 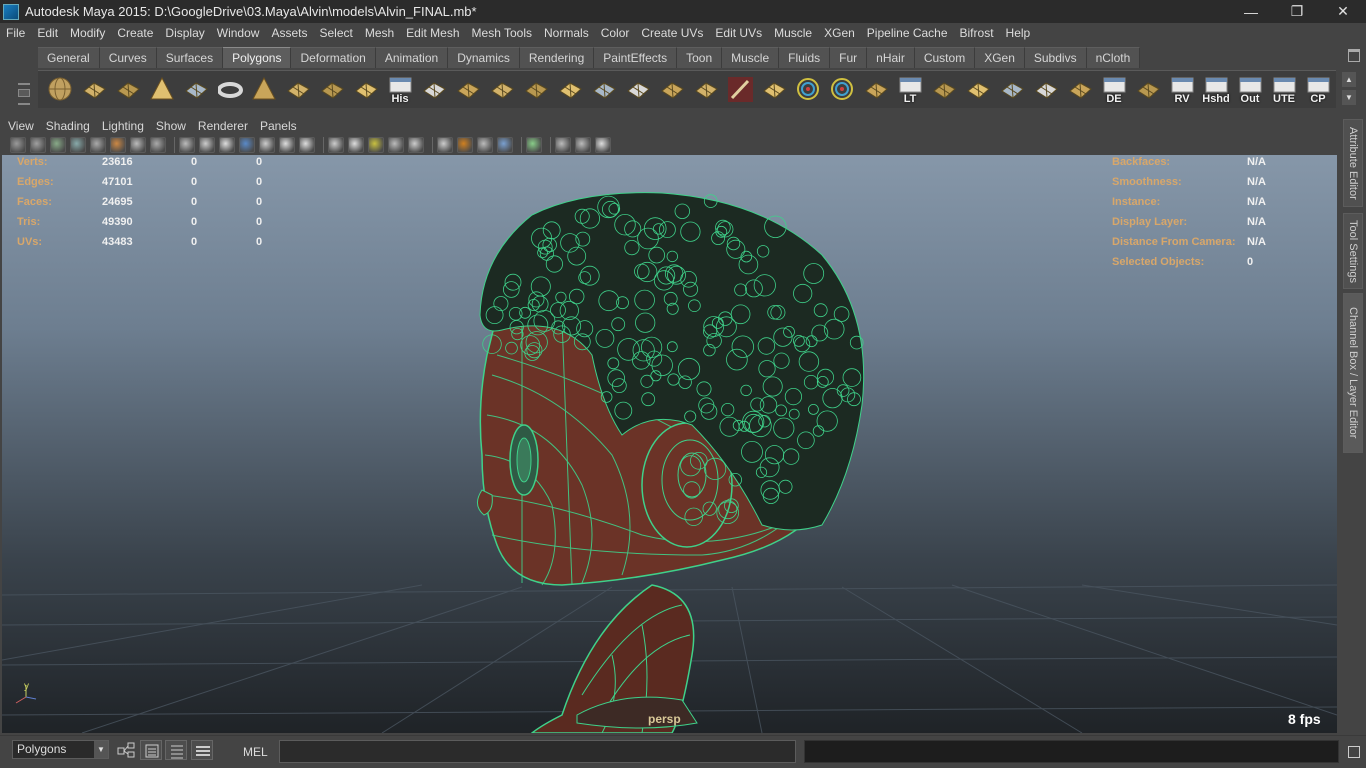 I want to click on menu-modify: Modify, so click(x=87, y=33).